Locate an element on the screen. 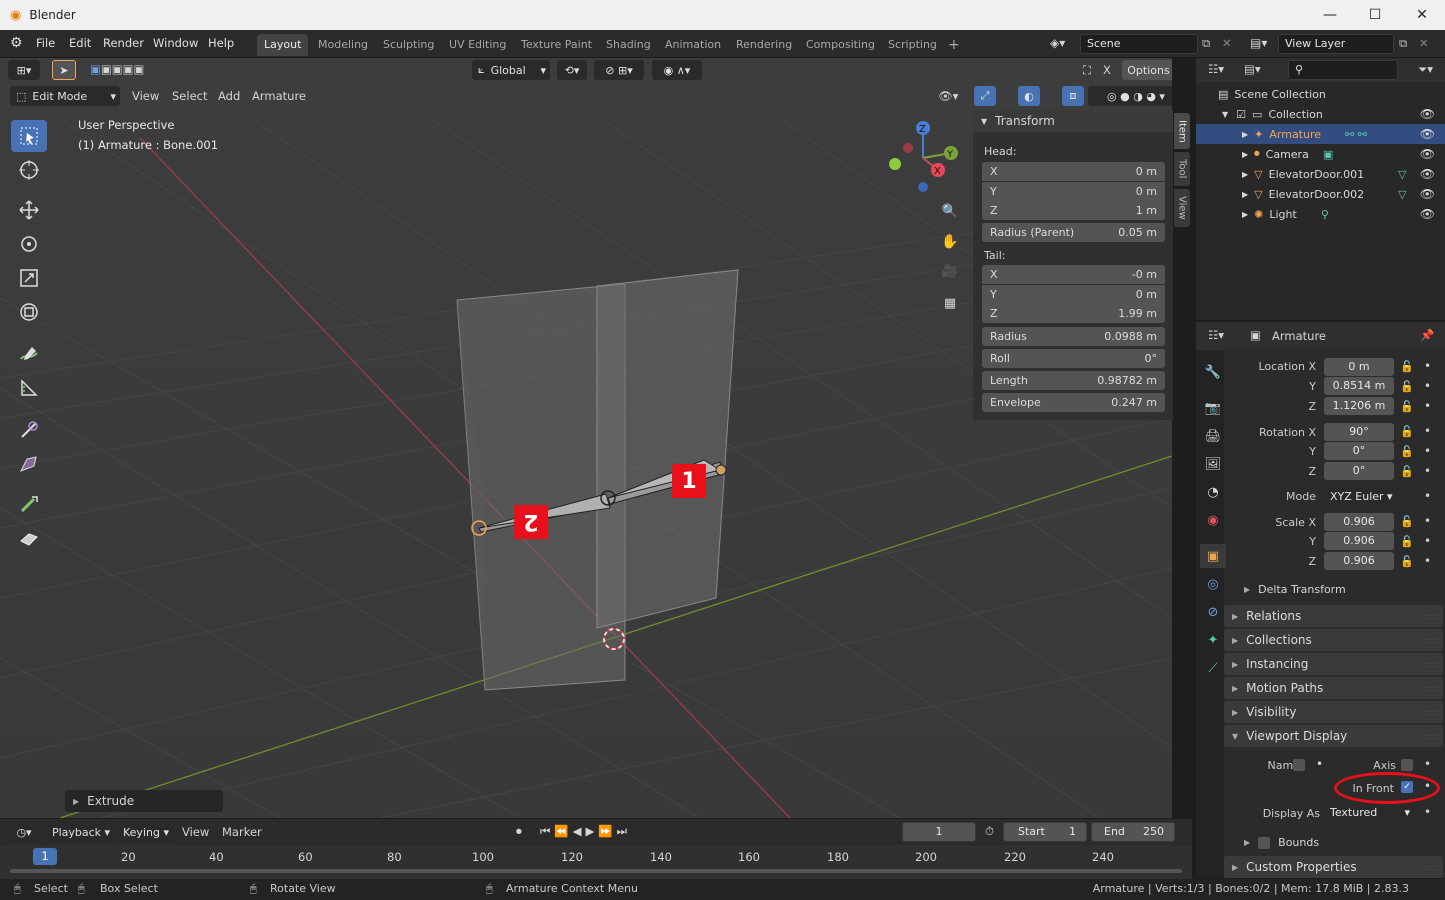 The width and height of the screenshot is (1445, 900). camera-view-icon: 🎥 is located at coordinates (950, 276).